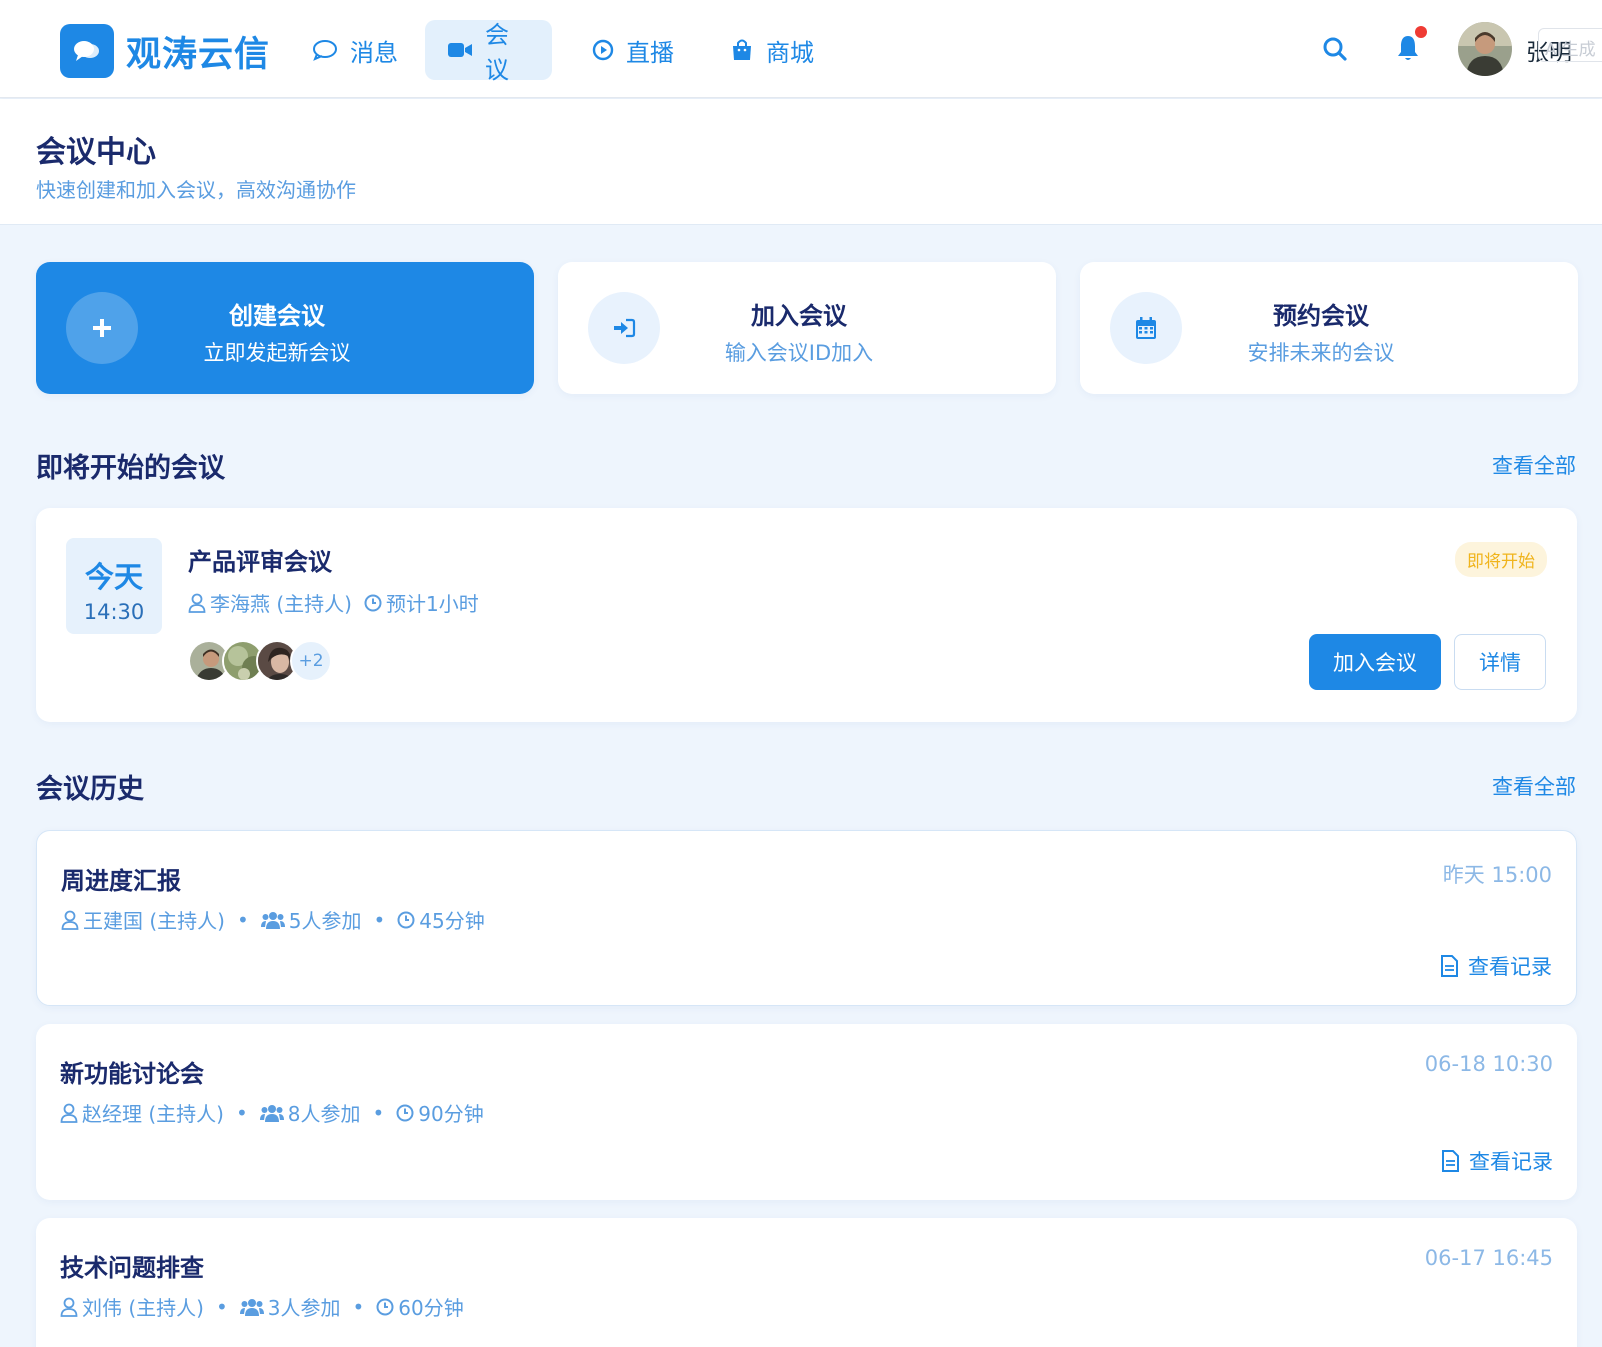 This screenshot has height=1347, width=1602. I want to click on notification-badge, so click(1421, 32).